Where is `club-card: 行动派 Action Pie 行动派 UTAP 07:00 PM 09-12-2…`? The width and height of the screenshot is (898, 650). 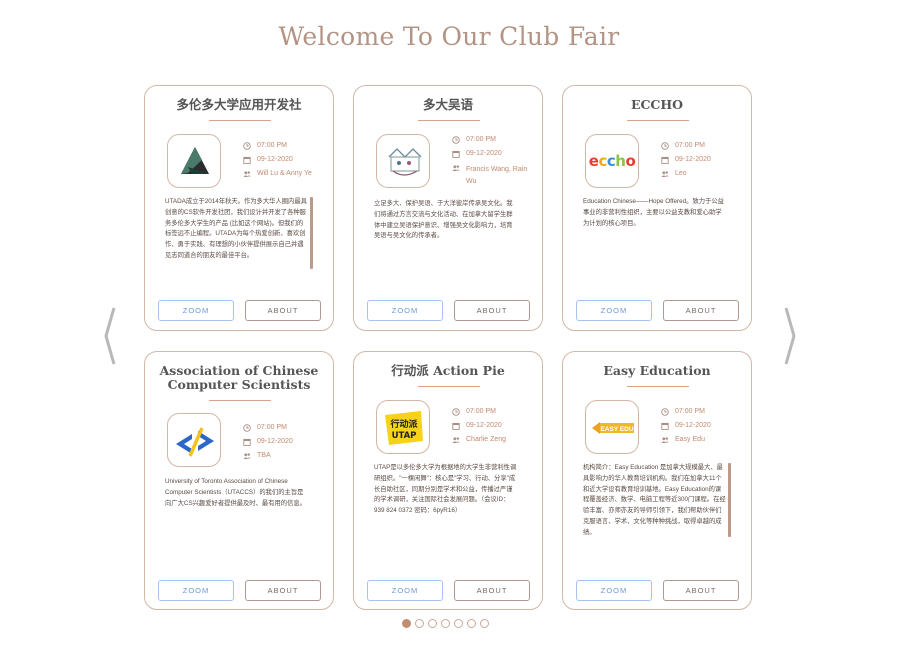
club-card: 行动派 Action Pie 行动派 UTAP 07:00 PM 09-12-2… is located at coordinates (448, 480).